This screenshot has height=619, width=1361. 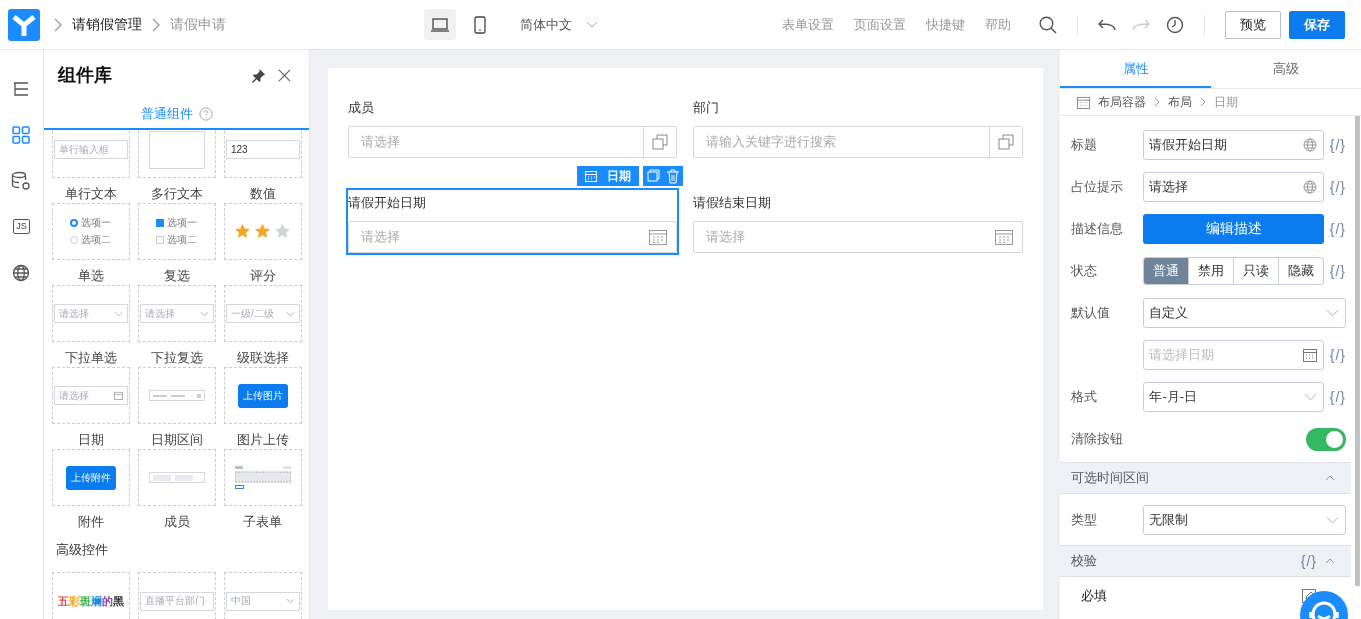 What do you see at coordinates (1233, 187) in the screenshot?
I see `text-input: 请选择` at bounding box center [1233, 187].